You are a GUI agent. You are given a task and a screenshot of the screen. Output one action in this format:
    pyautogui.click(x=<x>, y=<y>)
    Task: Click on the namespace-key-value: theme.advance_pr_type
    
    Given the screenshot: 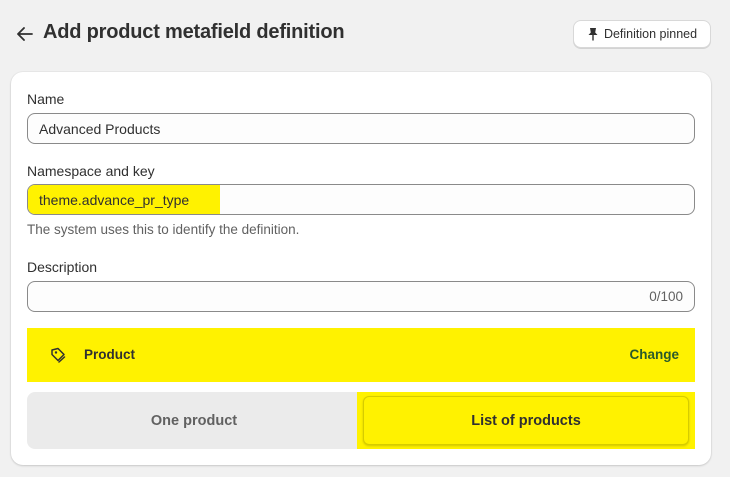 What is the action you would take?
    pyautogui.click(x=124, y=199)
    